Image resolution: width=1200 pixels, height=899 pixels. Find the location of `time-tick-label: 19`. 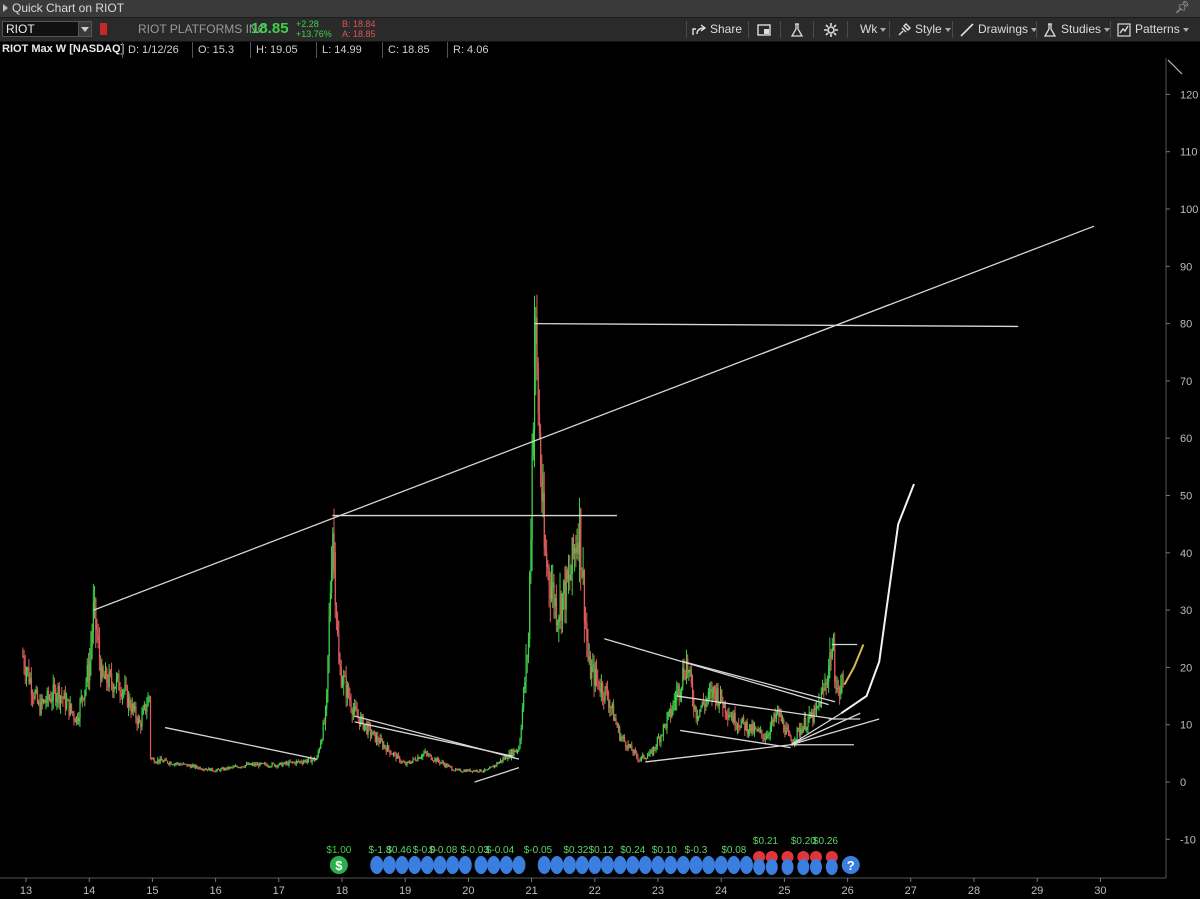

time-tick-label: 19 is located at coordinates (405, 891).